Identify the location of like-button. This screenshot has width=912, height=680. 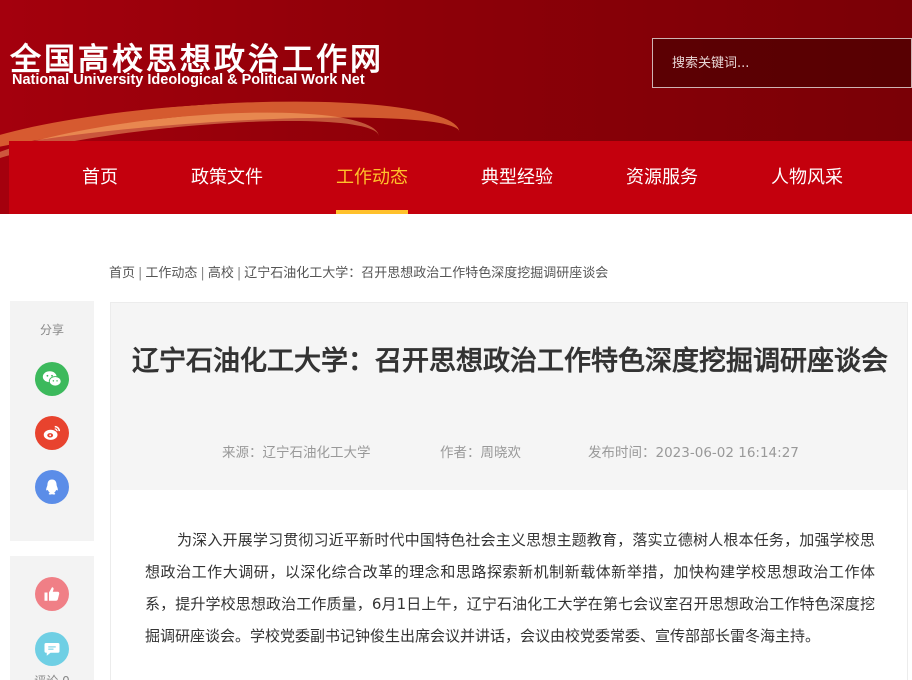
(52, 594).